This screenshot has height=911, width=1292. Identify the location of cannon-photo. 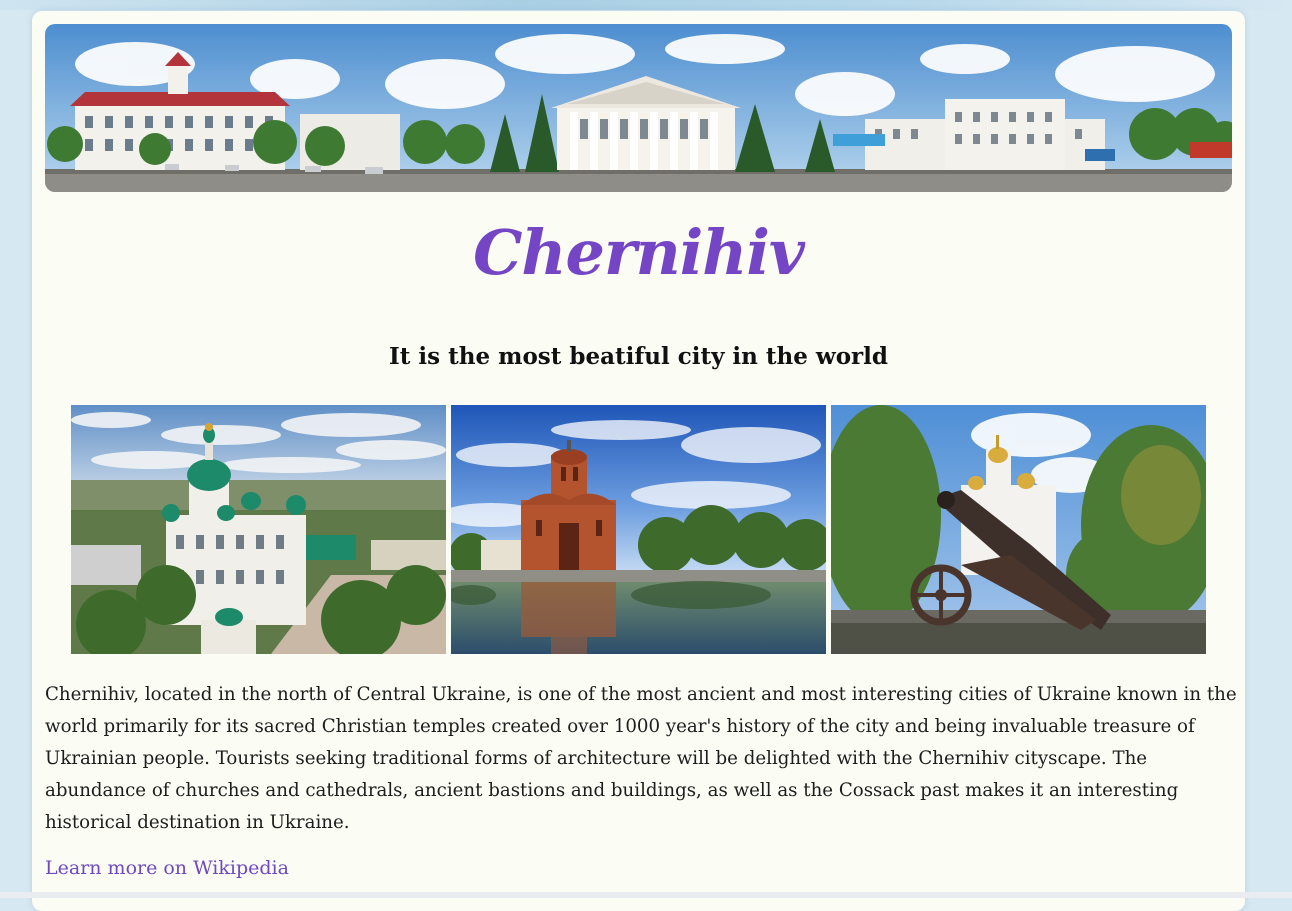
(1018, 529).